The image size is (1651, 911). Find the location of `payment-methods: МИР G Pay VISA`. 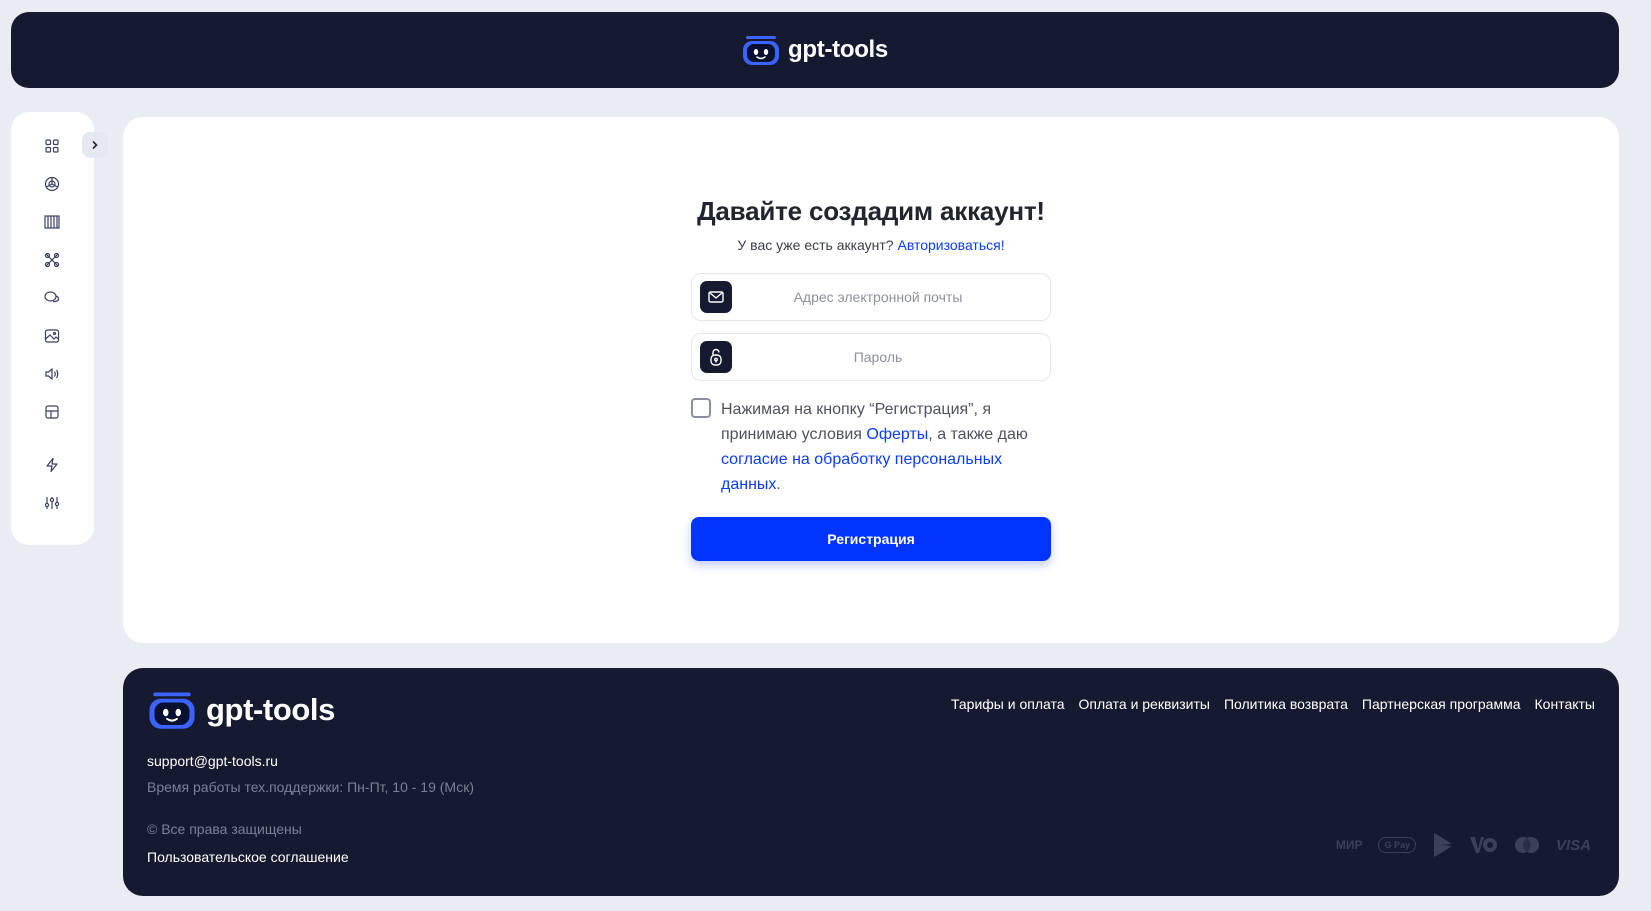

payment-methods: МИР G Pay VISA is located at coordinates (1463, 845).